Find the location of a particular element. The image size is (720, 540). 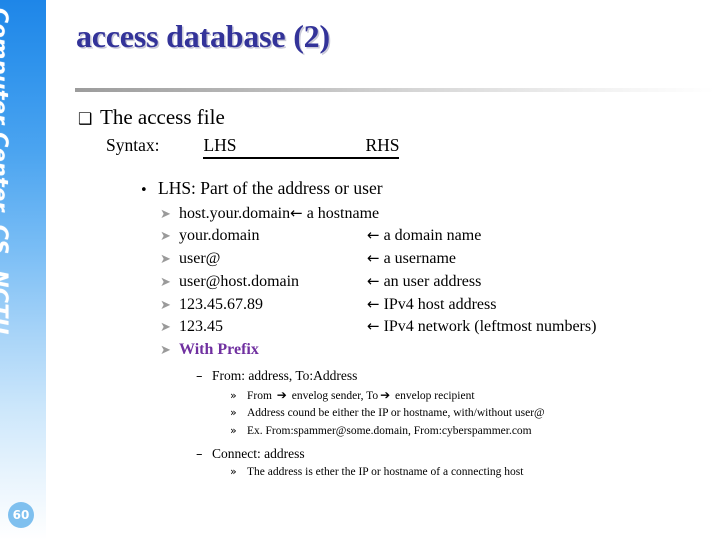

lhs-pattern-description: a domain name is located at coordinates (432, 236).